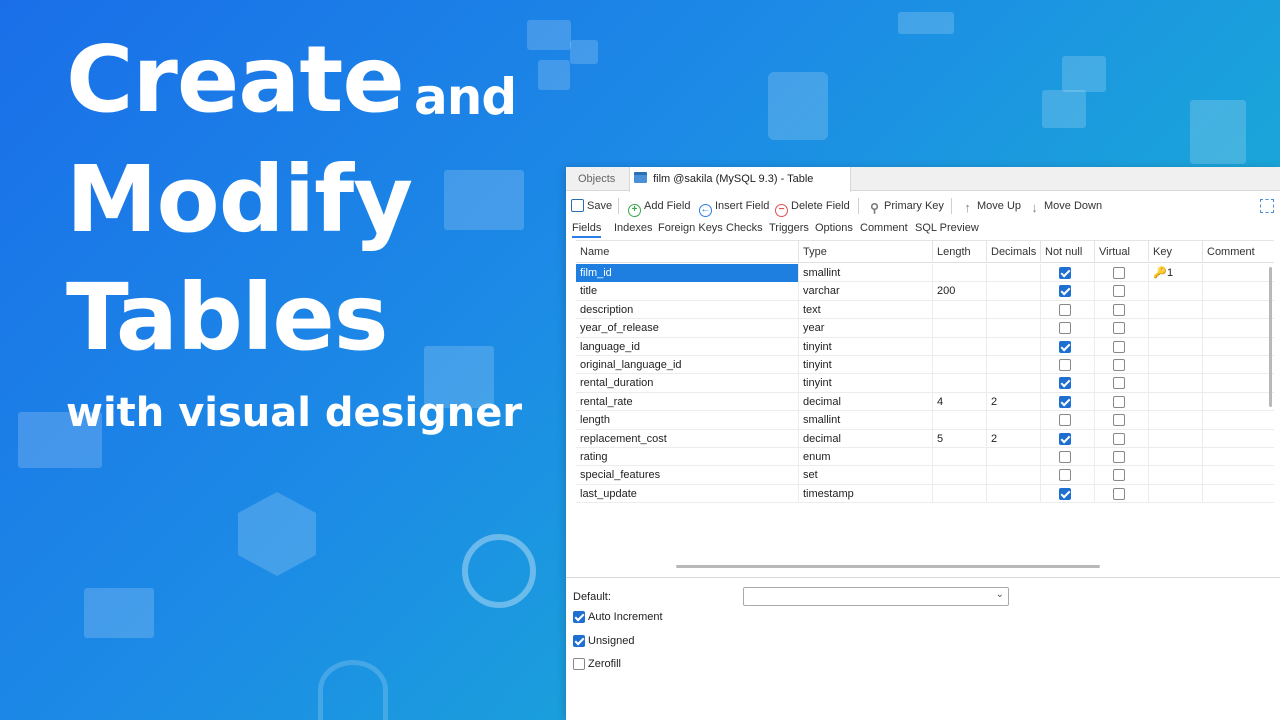 This screenshot has width=1280, height=720. What do you see at coordinates (744, 228) in the screenshot?
I see `subtab-checks: Checks` at bounding box center [744, 228].